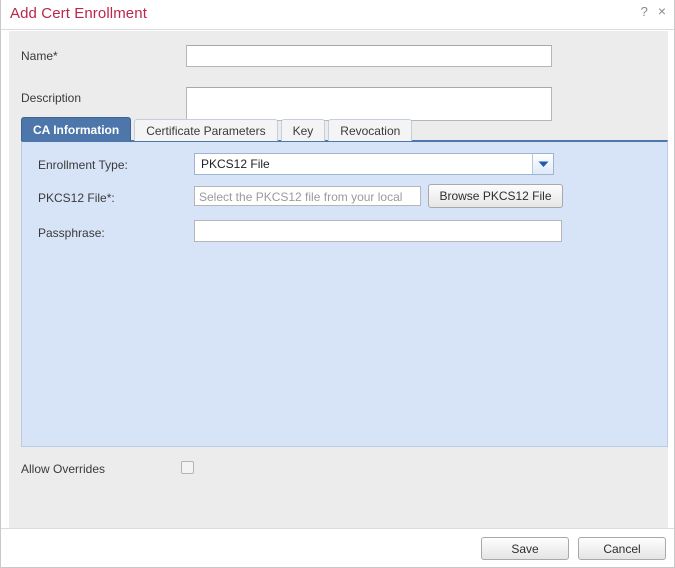  What do you see at coordinates (525, 548) in the screenshot?
I see `save-button: Save` at bounding box center [525, 548].